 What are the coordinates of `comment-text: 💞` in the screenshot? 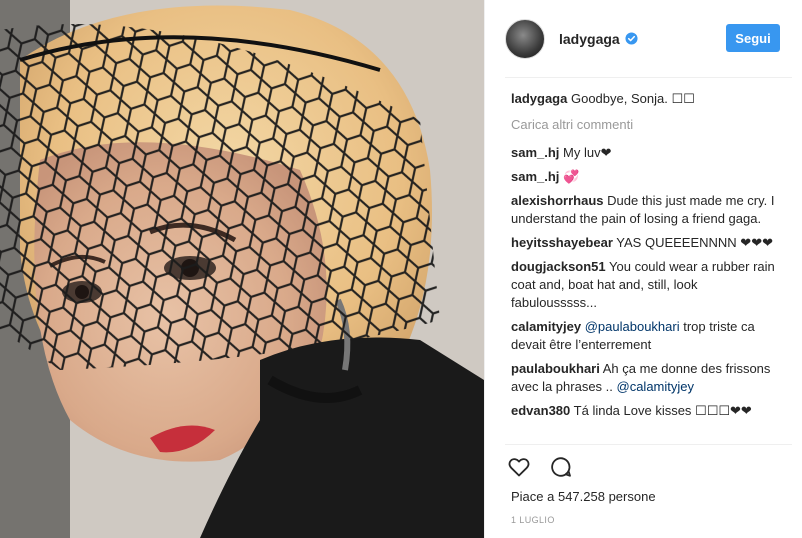 It's located at (571, 176).